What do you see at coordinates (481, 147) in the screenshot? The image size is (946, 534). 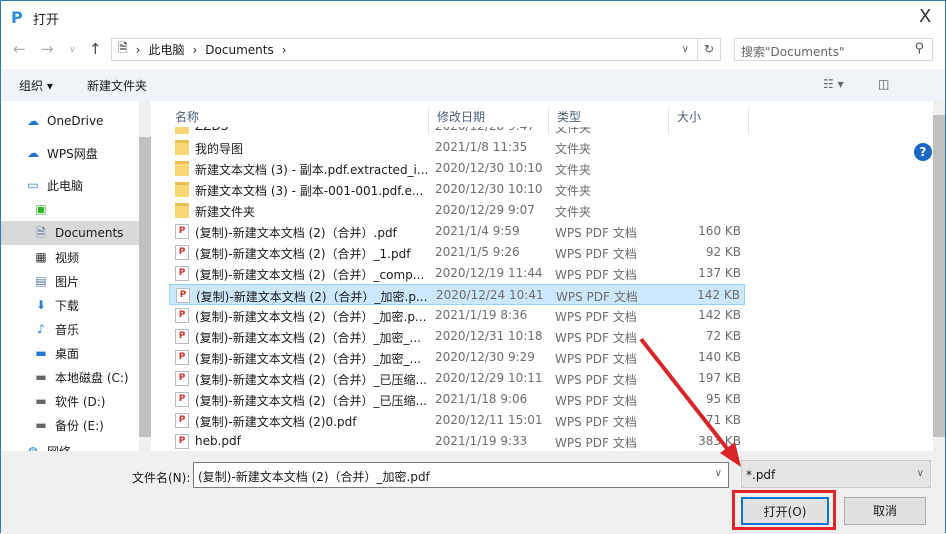 I see `file-date: 2021/1/8 11:35` at bounding box center [481, 147].